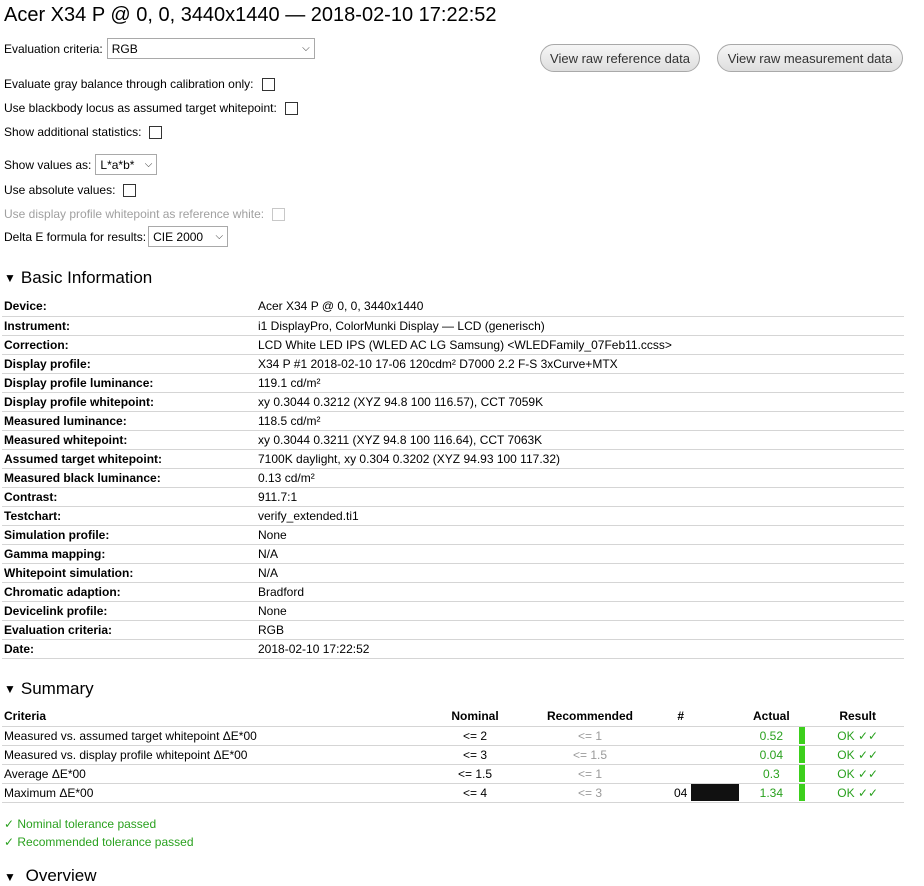 This screenshot has height=886, width=924. What do you see at coordinates (580, 307) in the screenshot?
I see `info-value: Acer X34 P @ 0, 0, 3440x1440` at bounding box center [580, 307].